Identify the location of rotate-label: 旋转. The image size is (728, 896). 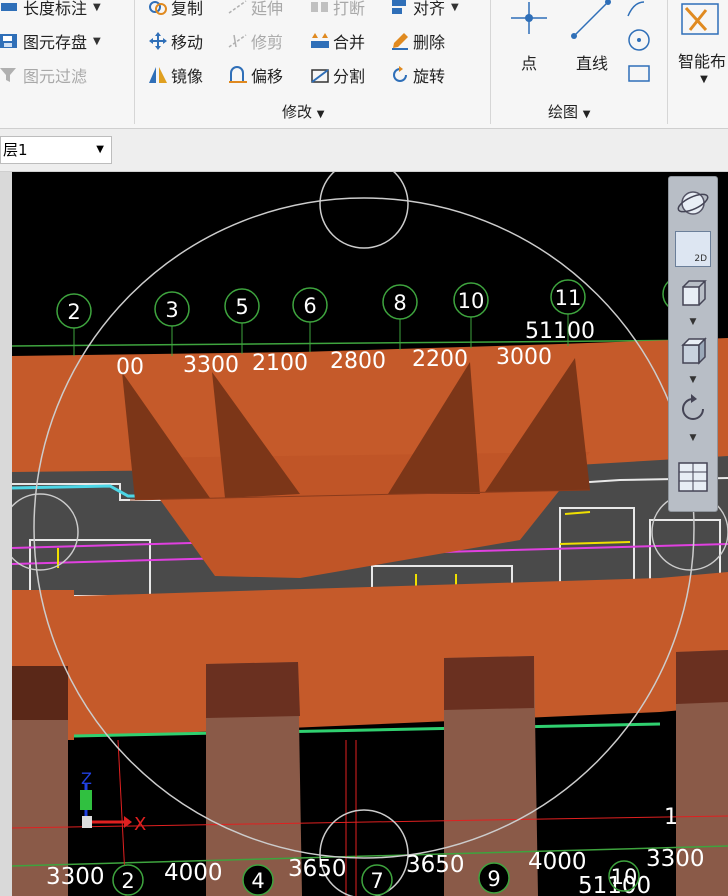
(429, 76).